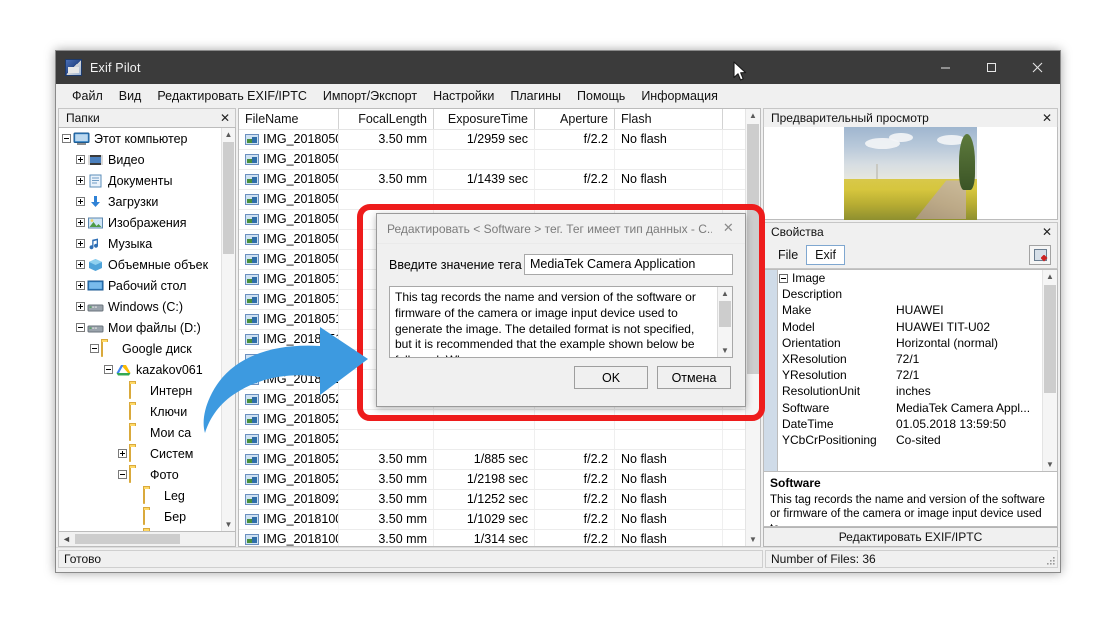  Describe the element at coordinates (140, 369) in the screenshot. I see `tree-item-12: kazakov061` at that location.